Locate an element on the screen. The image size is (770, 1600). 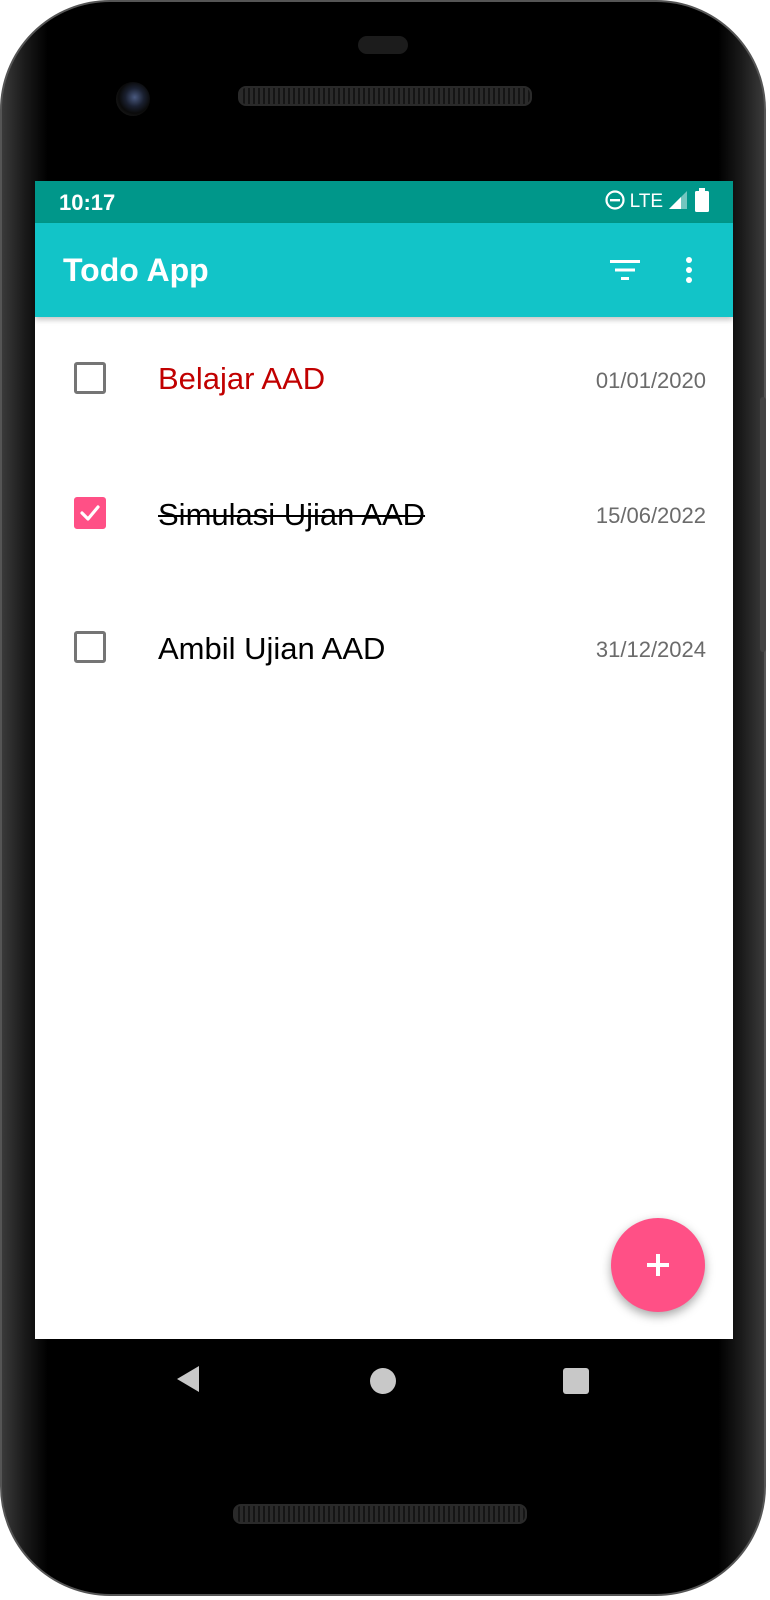
more-options-button is located at coordinates (689, 270).